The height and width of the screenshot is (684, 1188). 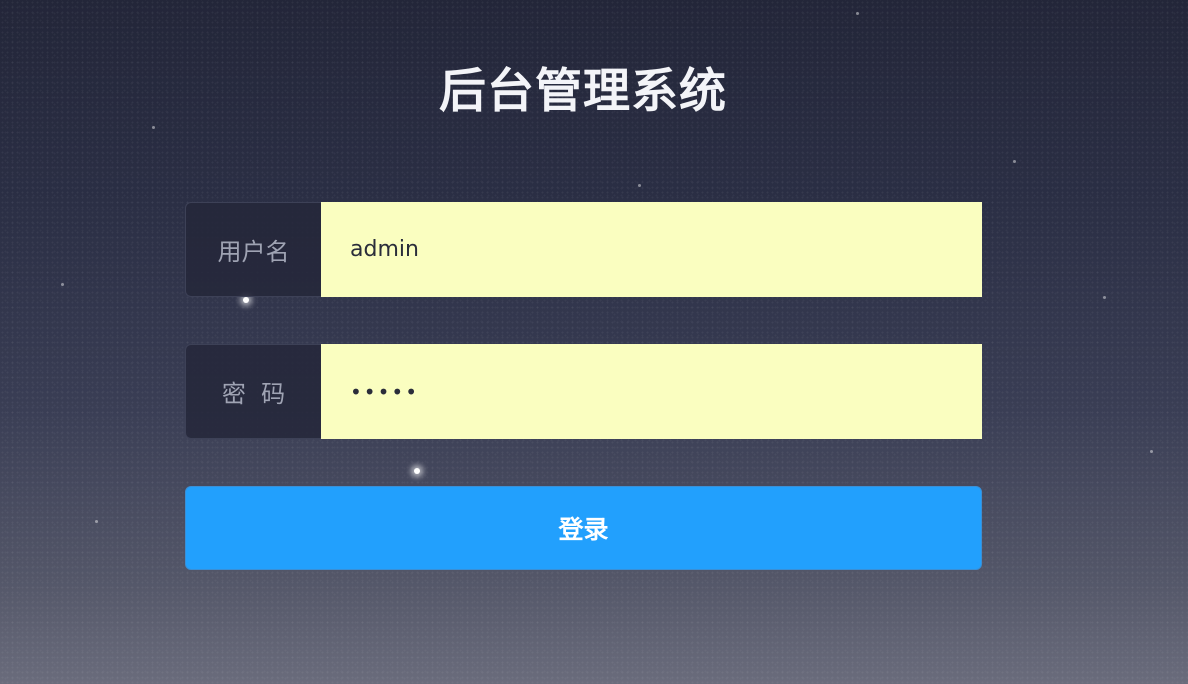 I want to click on username-input, so click(x=651, y=249).